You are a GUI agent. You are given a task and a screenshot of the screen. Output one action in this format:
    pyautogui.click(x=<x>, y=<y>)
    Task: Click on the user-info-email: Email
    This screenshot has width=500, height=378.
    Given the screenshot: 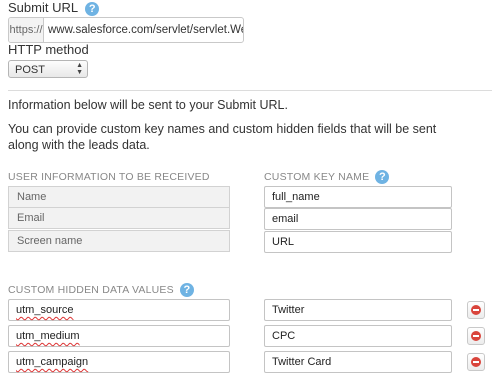 What is the action you would take?
    pyautogui.click(x=119, y=218)
    